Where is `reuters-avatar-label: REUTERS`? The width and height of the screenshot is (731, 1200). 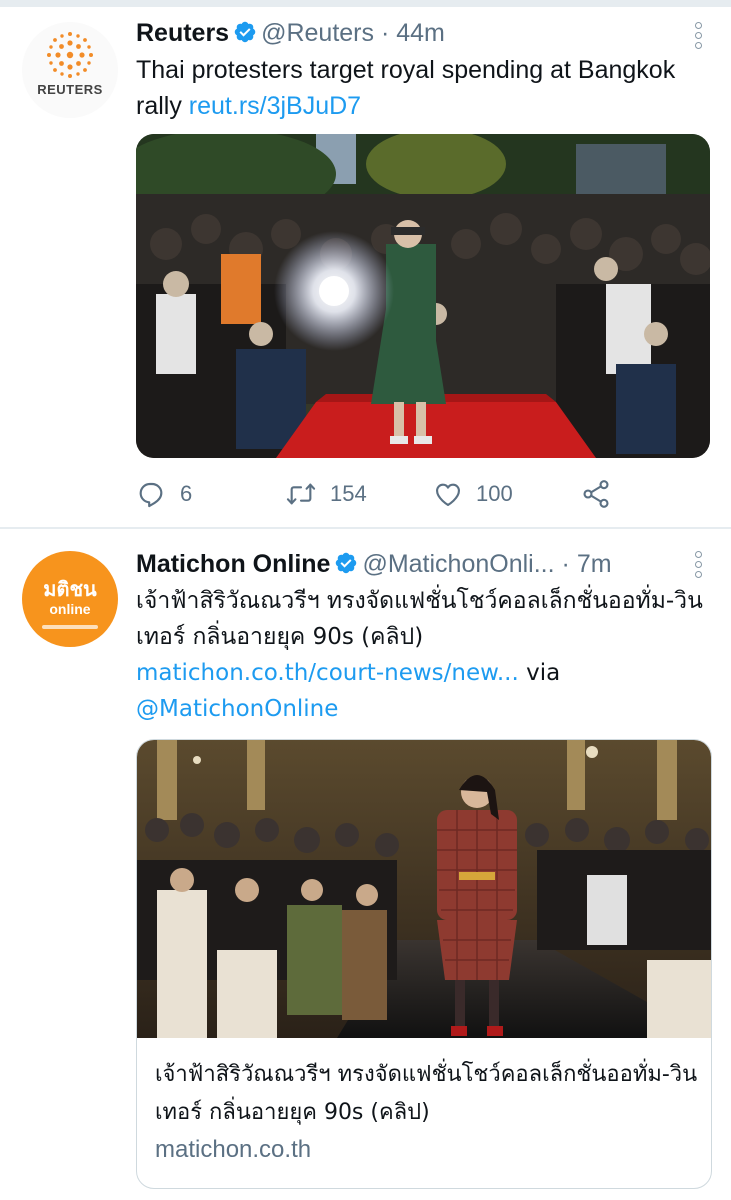
reuters-avatar-label: REUTERS is located at coordinates (70, 89).